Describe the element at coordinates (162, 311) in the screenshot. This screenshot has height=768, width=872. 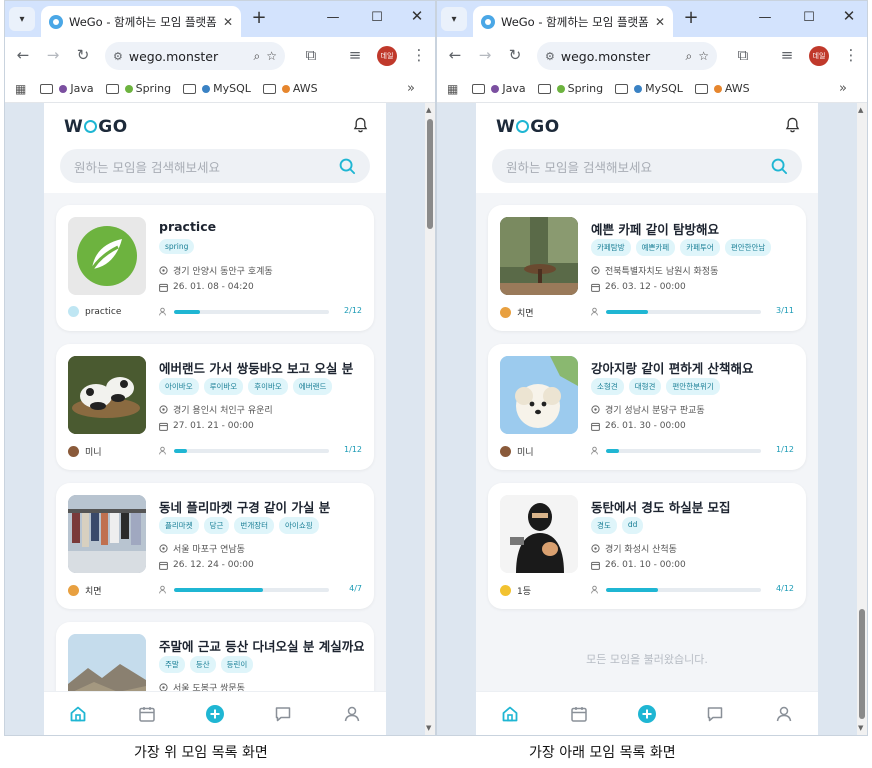
I see `users-icon` at that location.